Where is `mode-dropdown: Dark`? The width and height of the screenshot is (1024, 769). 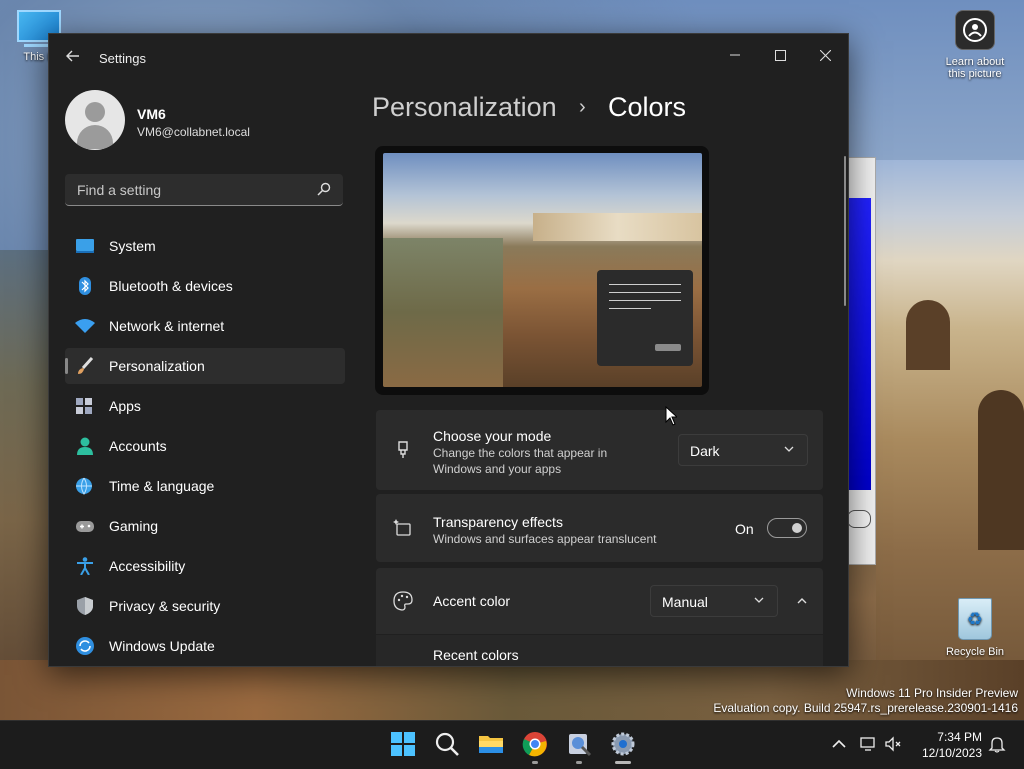 mode-dropdown: Dark is located at coordinates (743, 450).